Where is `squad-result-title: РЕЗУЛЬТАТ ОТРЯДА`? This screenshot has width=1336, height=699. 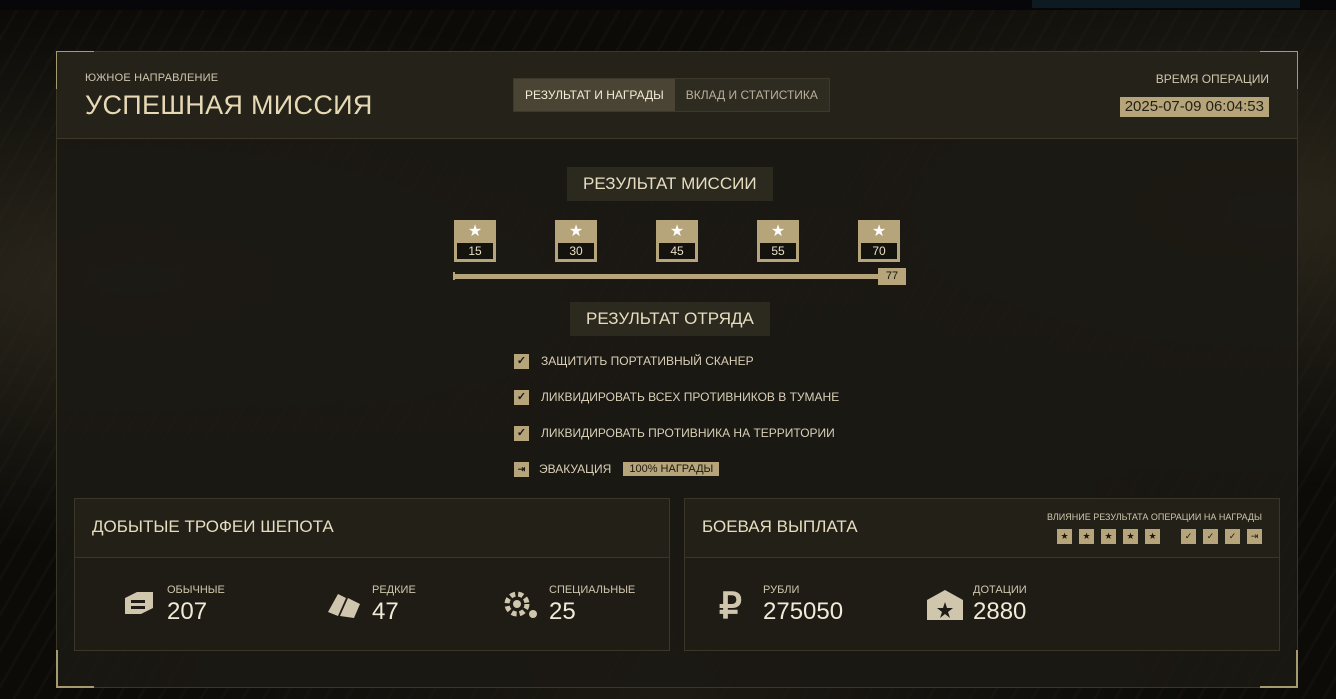
squad-result-title: РЕЗУЛЬТАТ ОТРЯДА is located at coordinates (670, 319).